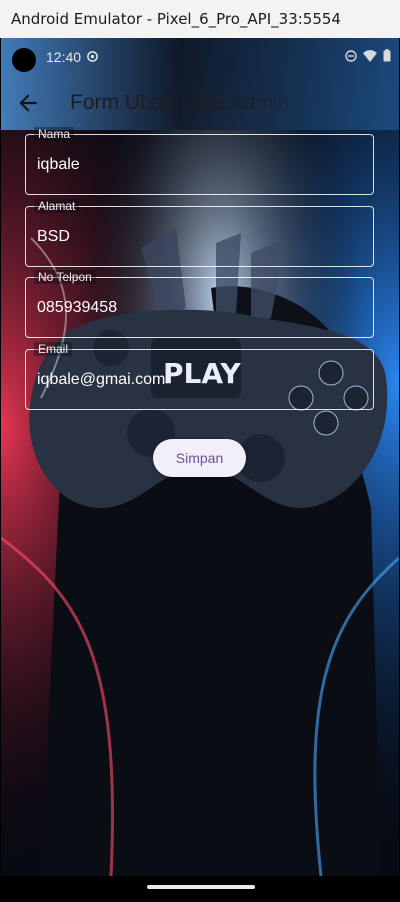 The width and height of the screenshot is (400, 902). What do you see at coordinates (387, 55) in the screenshot?
I see `battery-icon` at bounding box center [387, 55].